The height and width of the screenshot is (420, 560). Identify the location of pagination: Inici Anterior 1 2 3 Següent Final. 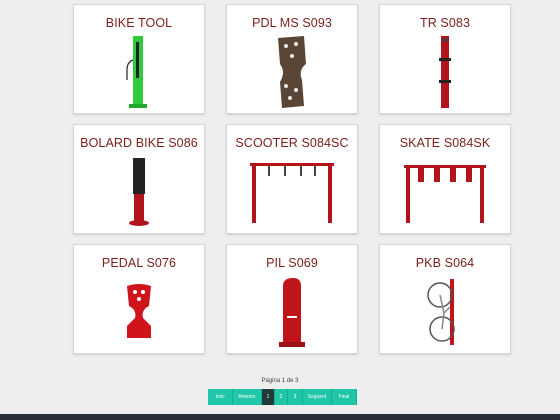
(282, 397).